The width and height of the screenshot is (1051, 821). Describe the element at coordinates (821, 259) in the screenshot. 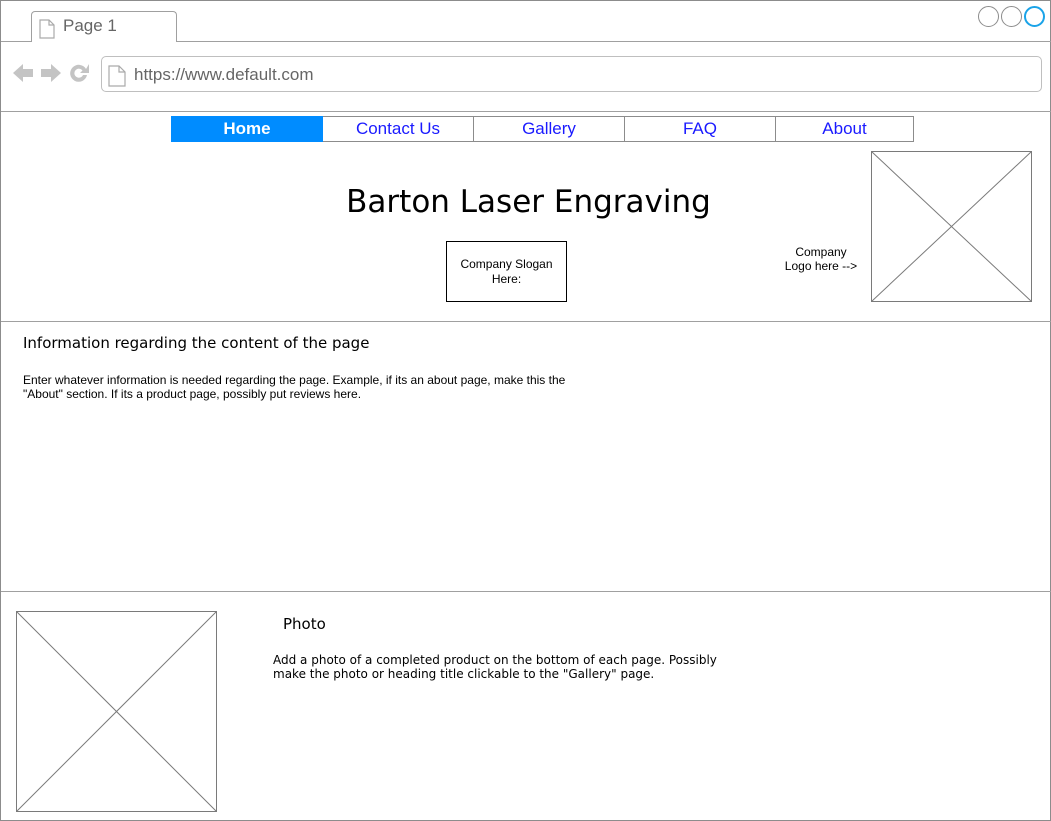

I see `logo-note: Company Logo here -->` at that location.